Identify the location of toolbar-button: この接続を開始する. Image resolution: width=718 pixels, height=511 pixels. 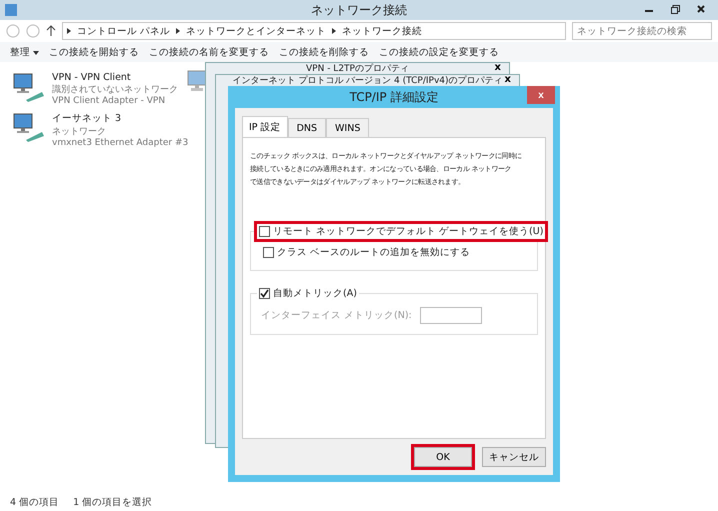
(94, 52).